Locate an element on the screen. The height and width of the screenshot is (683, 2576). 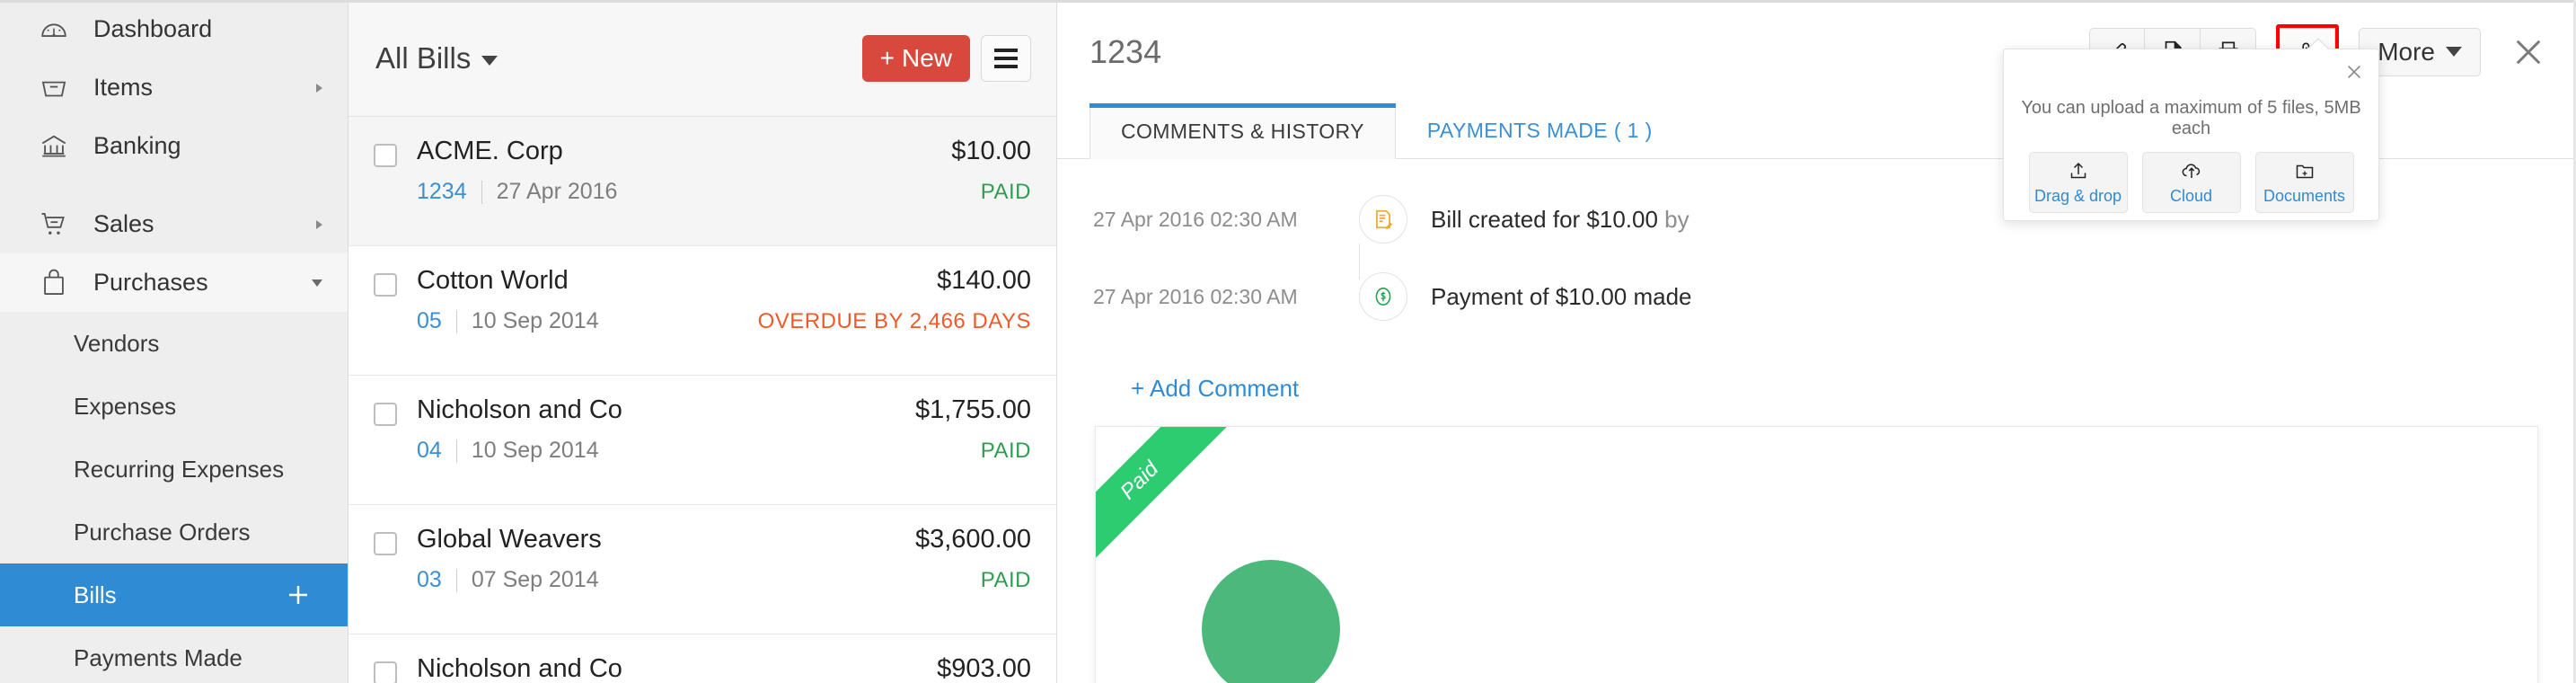
tab-label: COMMENTS & HISTORY is located at coordinates (1242, 131).